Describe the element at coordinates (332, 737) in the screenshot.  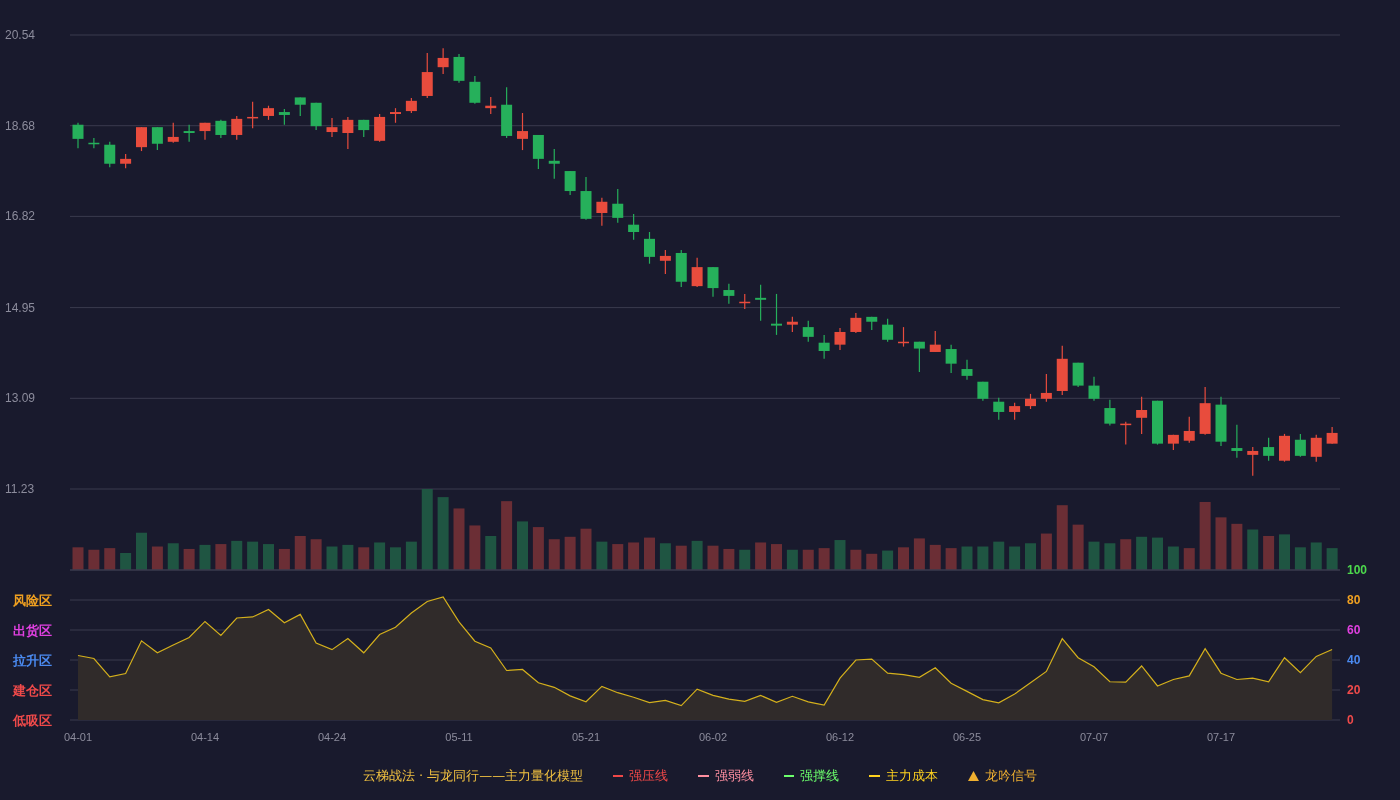
I see `date-label: 04-24` at that location.